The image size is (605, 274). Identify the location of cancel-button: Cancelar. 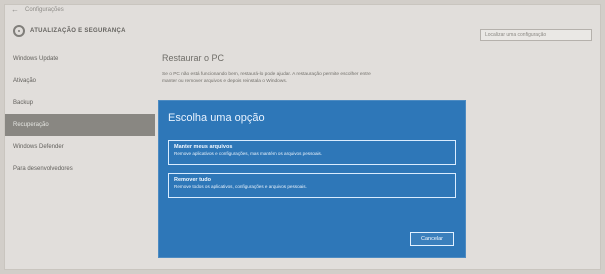
(432, 239).